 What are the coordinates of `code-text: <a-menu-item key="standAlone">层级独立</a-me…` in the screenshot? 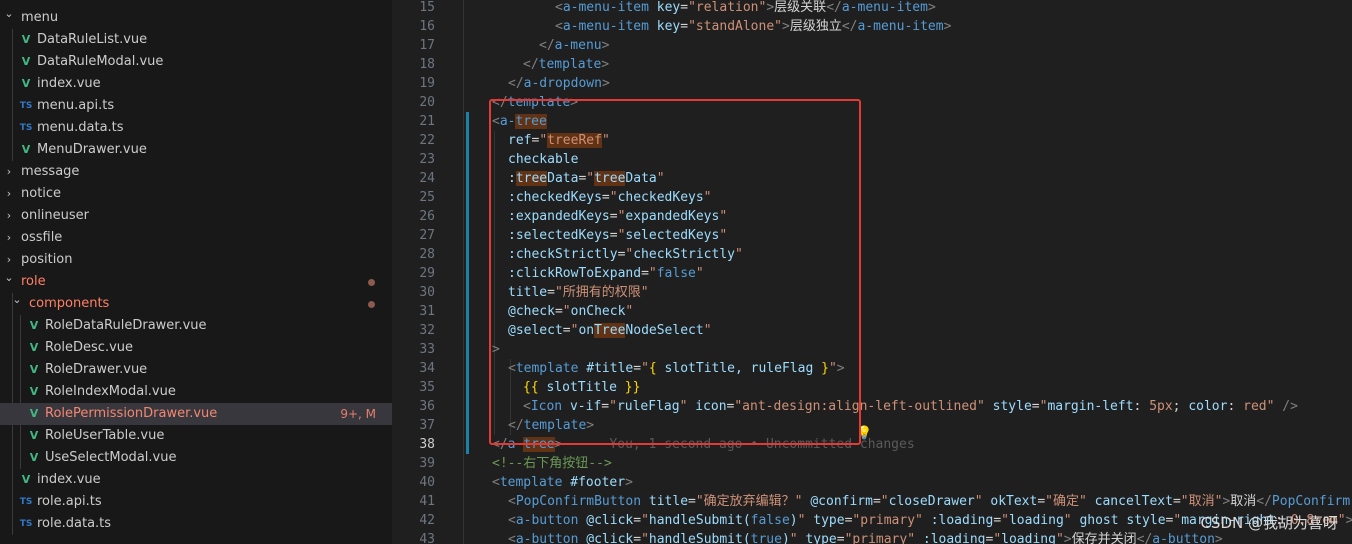 It's located at (753, 26).